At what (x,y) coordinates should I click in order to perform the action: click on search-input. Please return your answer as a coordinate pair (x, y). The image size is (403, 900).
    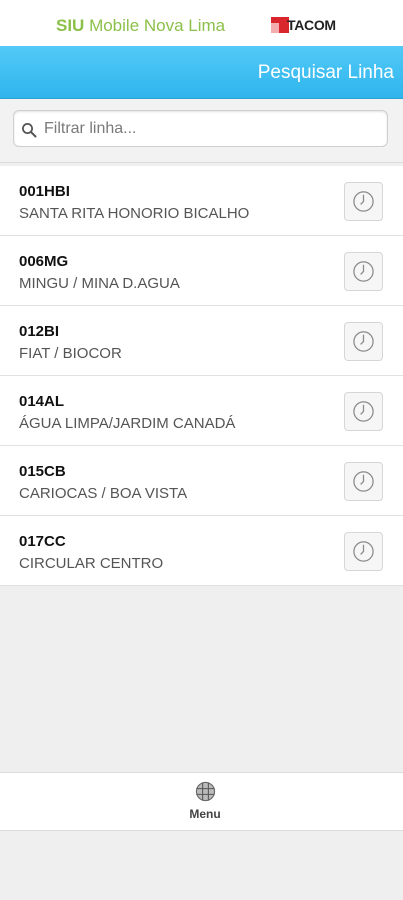
    Looking at the image, I should click on (213, 128).